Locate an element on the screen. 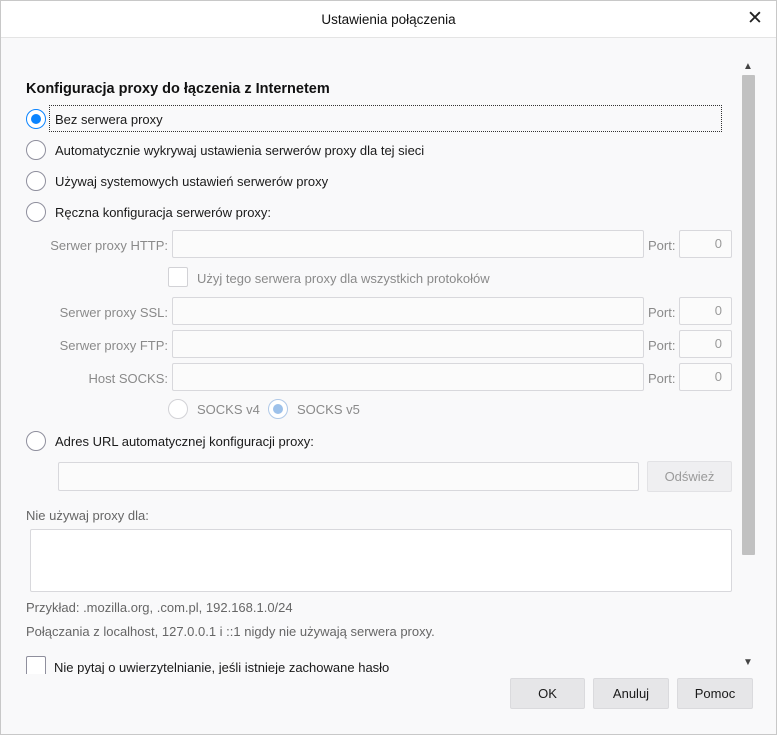  close-icon: ✕ is located at coordinates (755, 19).